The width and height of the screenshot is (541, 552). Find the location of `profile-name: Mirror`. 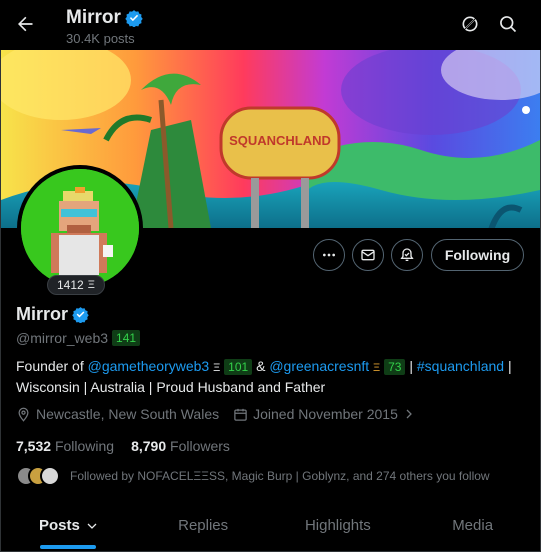

profile-name: Mirror is located at coordinates (42, 314).